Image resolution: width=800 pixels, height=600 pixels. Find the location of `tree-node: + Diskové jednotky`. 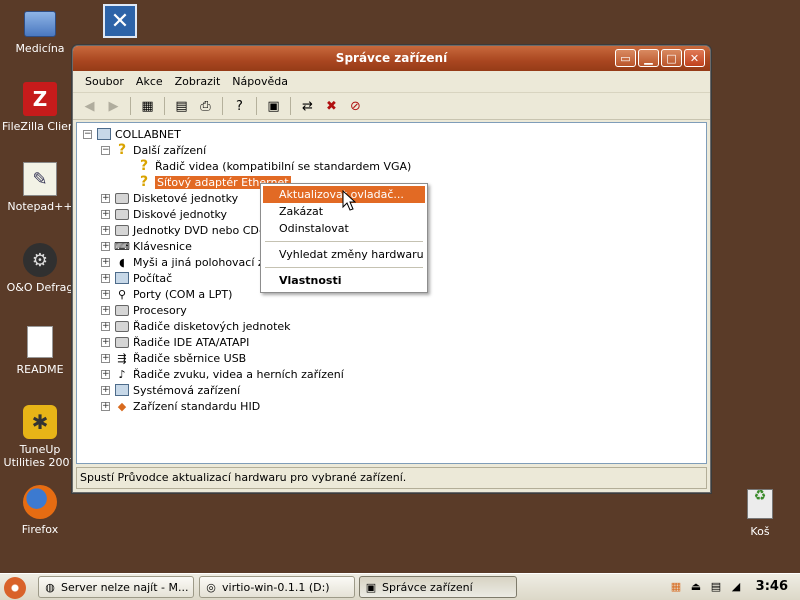

tree-node: + Diskové jednotky is located at coordinates (164, 214).